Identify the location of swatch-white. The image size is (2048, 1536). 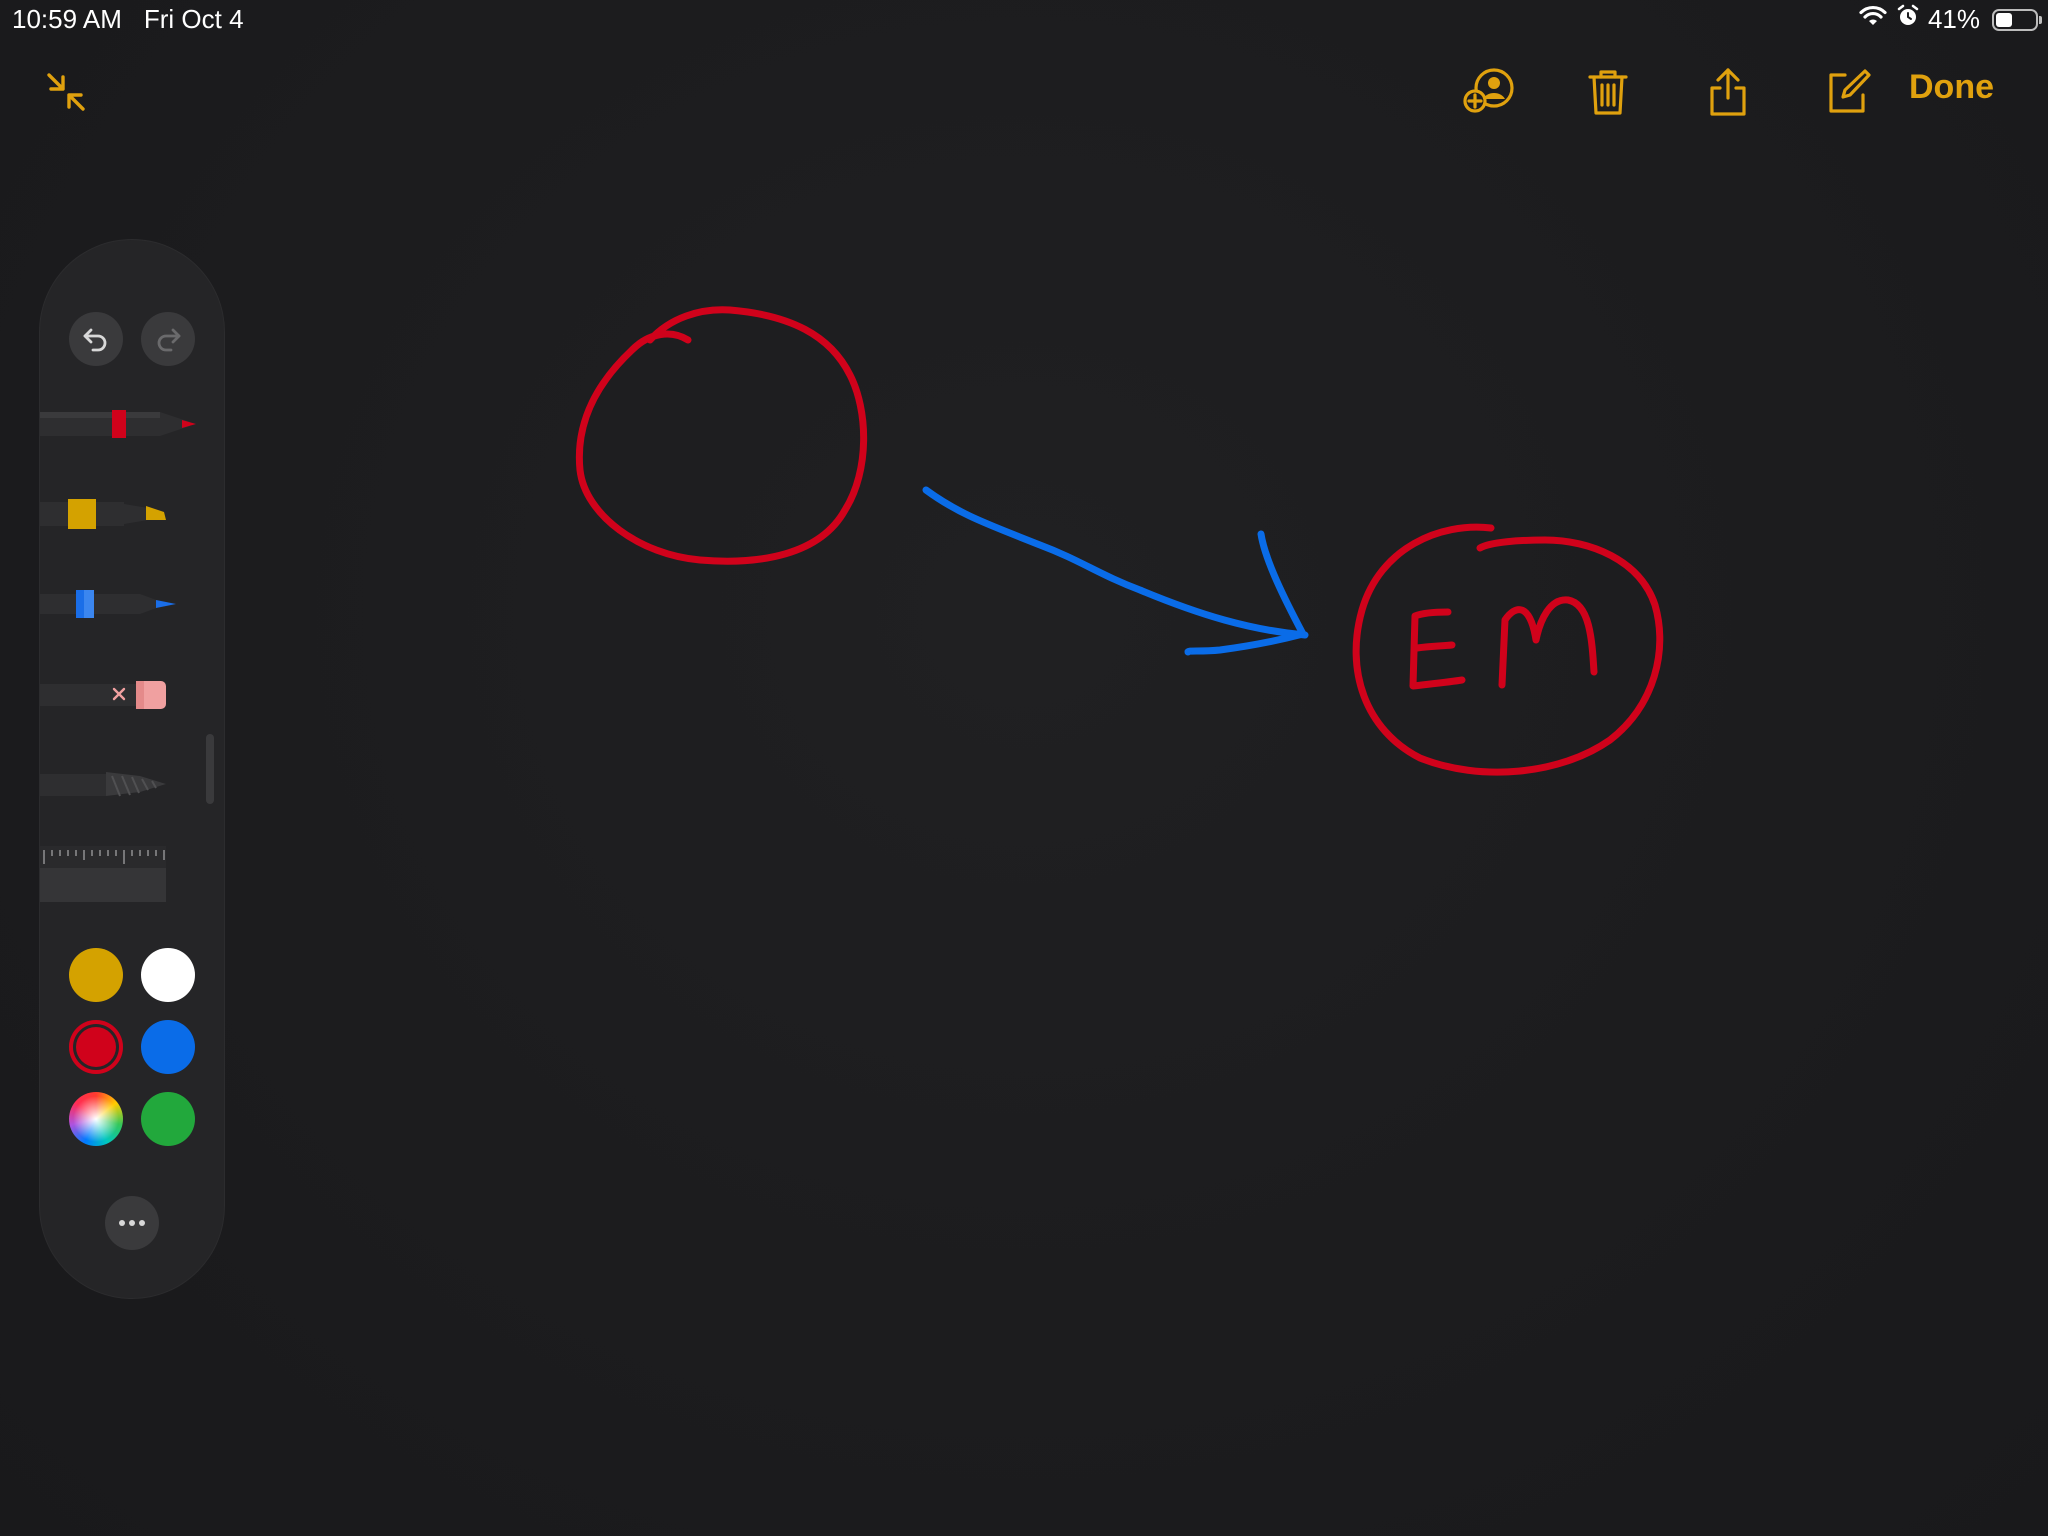
(168, 975).